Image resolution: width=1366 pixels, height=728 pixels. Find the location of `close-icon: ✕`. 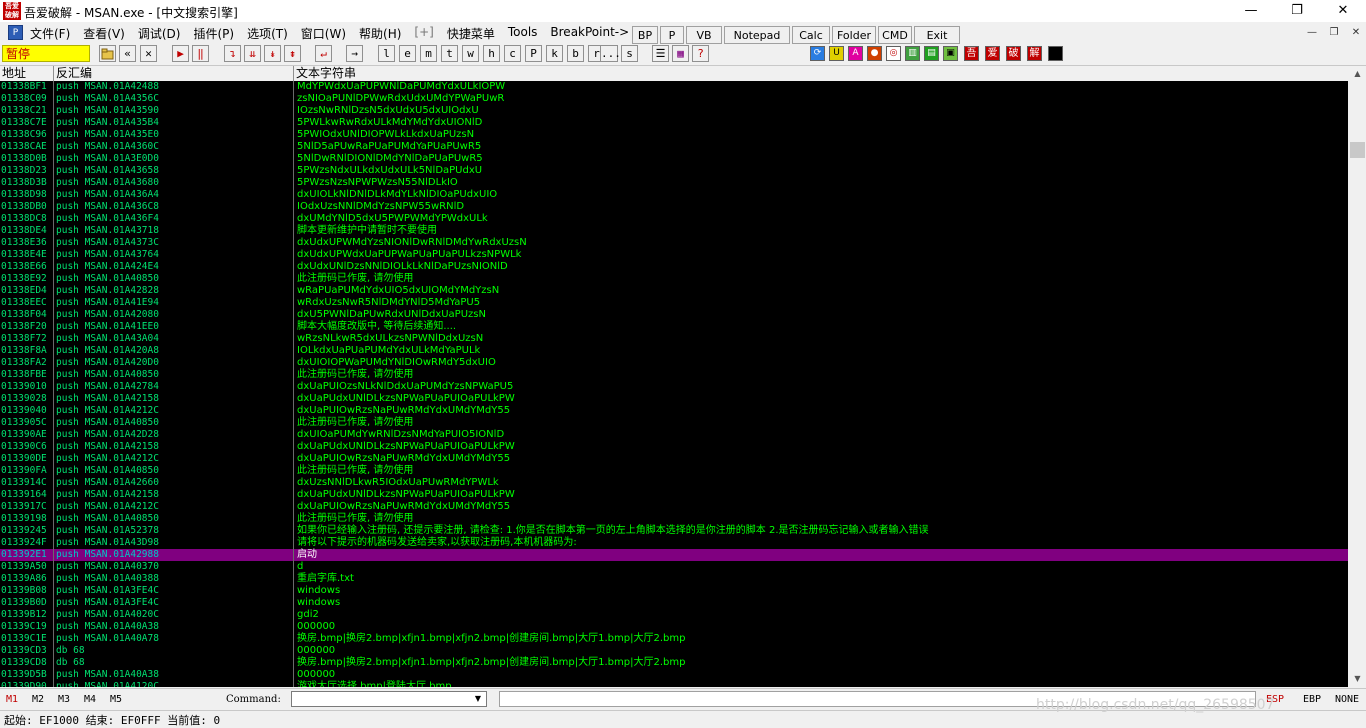

close-icon: ✕ is located at coordinates (148, 53).